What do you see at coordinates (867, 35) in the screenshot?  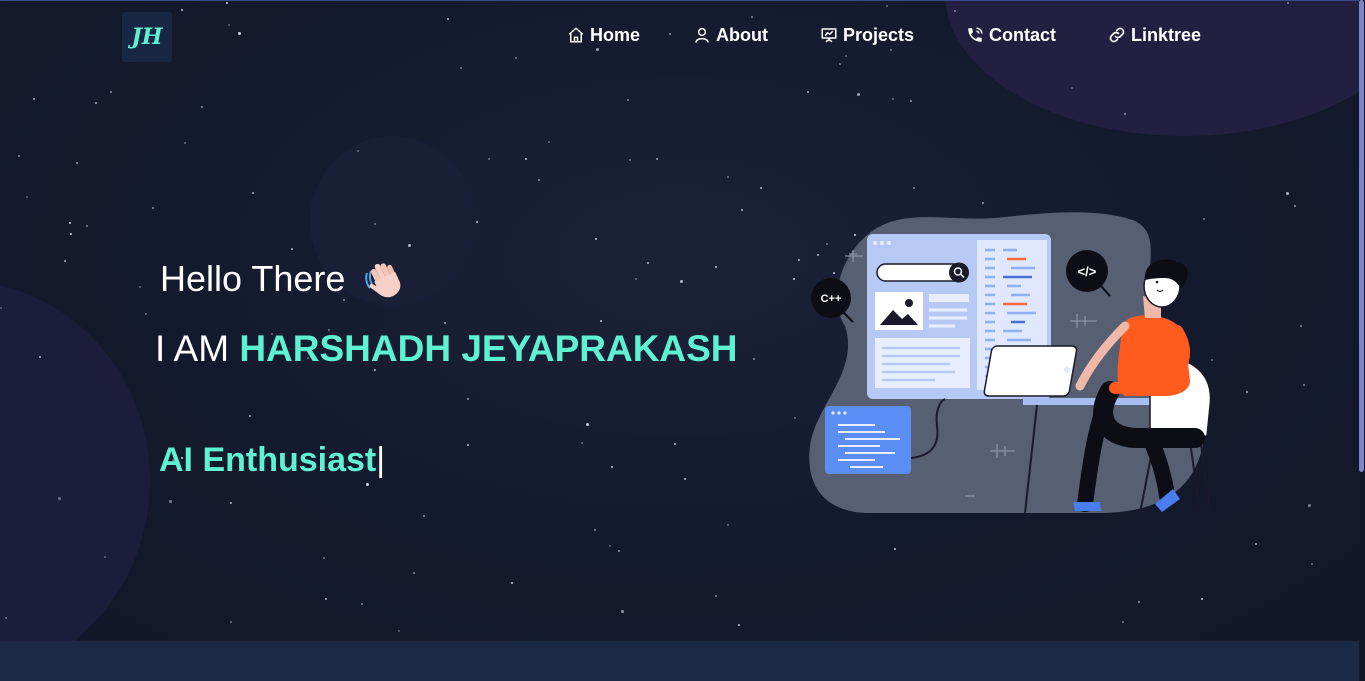 I see `nav-projects: Projects` at bounding box center [867, 35].